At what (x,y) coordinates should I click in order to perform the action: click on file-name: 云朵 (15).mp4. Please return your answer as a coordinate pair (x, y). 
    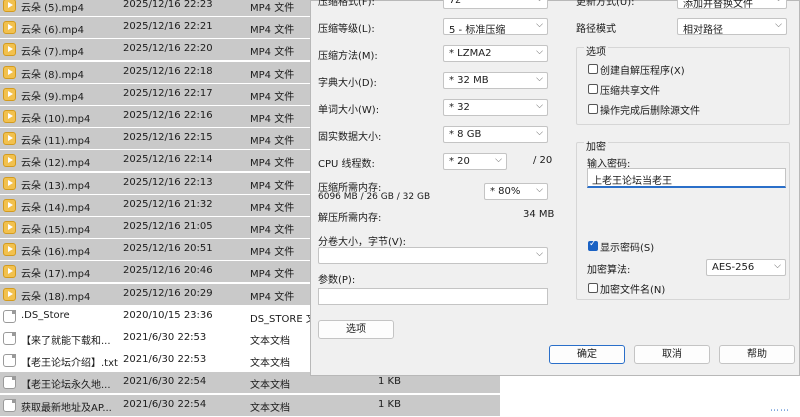
    Looking at the image, I should click on (56, 230).